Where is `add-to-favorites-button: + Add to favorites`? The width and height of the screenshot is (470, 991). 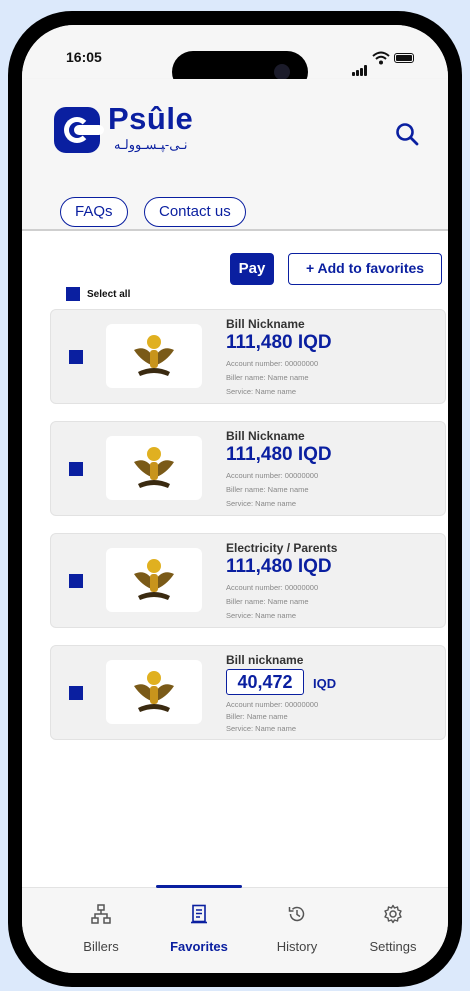 add-to-favorites-button: + Add to favorites is located at coordinates (365, 269).